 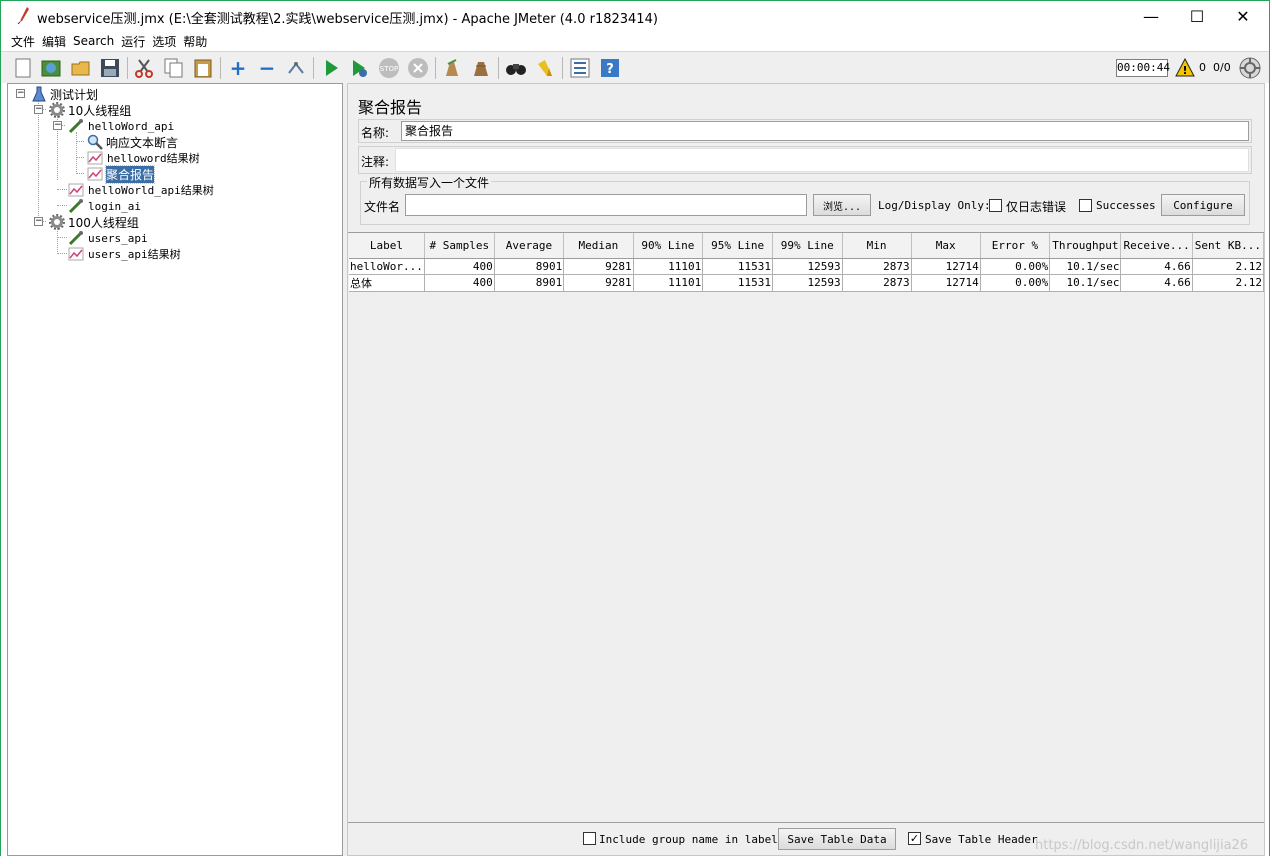 What do you see at coordinates (606, 205) in the screenshot?
I see `filename-input` at bounding box center [606, 205].